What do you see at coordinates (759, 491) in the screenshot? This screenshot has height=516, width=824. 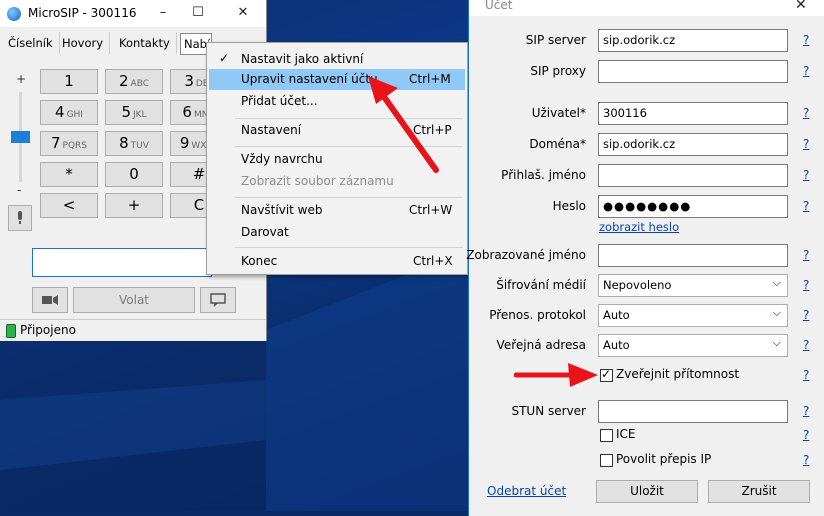 I see `cancel-button: Zrušit` at bounding box center [759, 491].